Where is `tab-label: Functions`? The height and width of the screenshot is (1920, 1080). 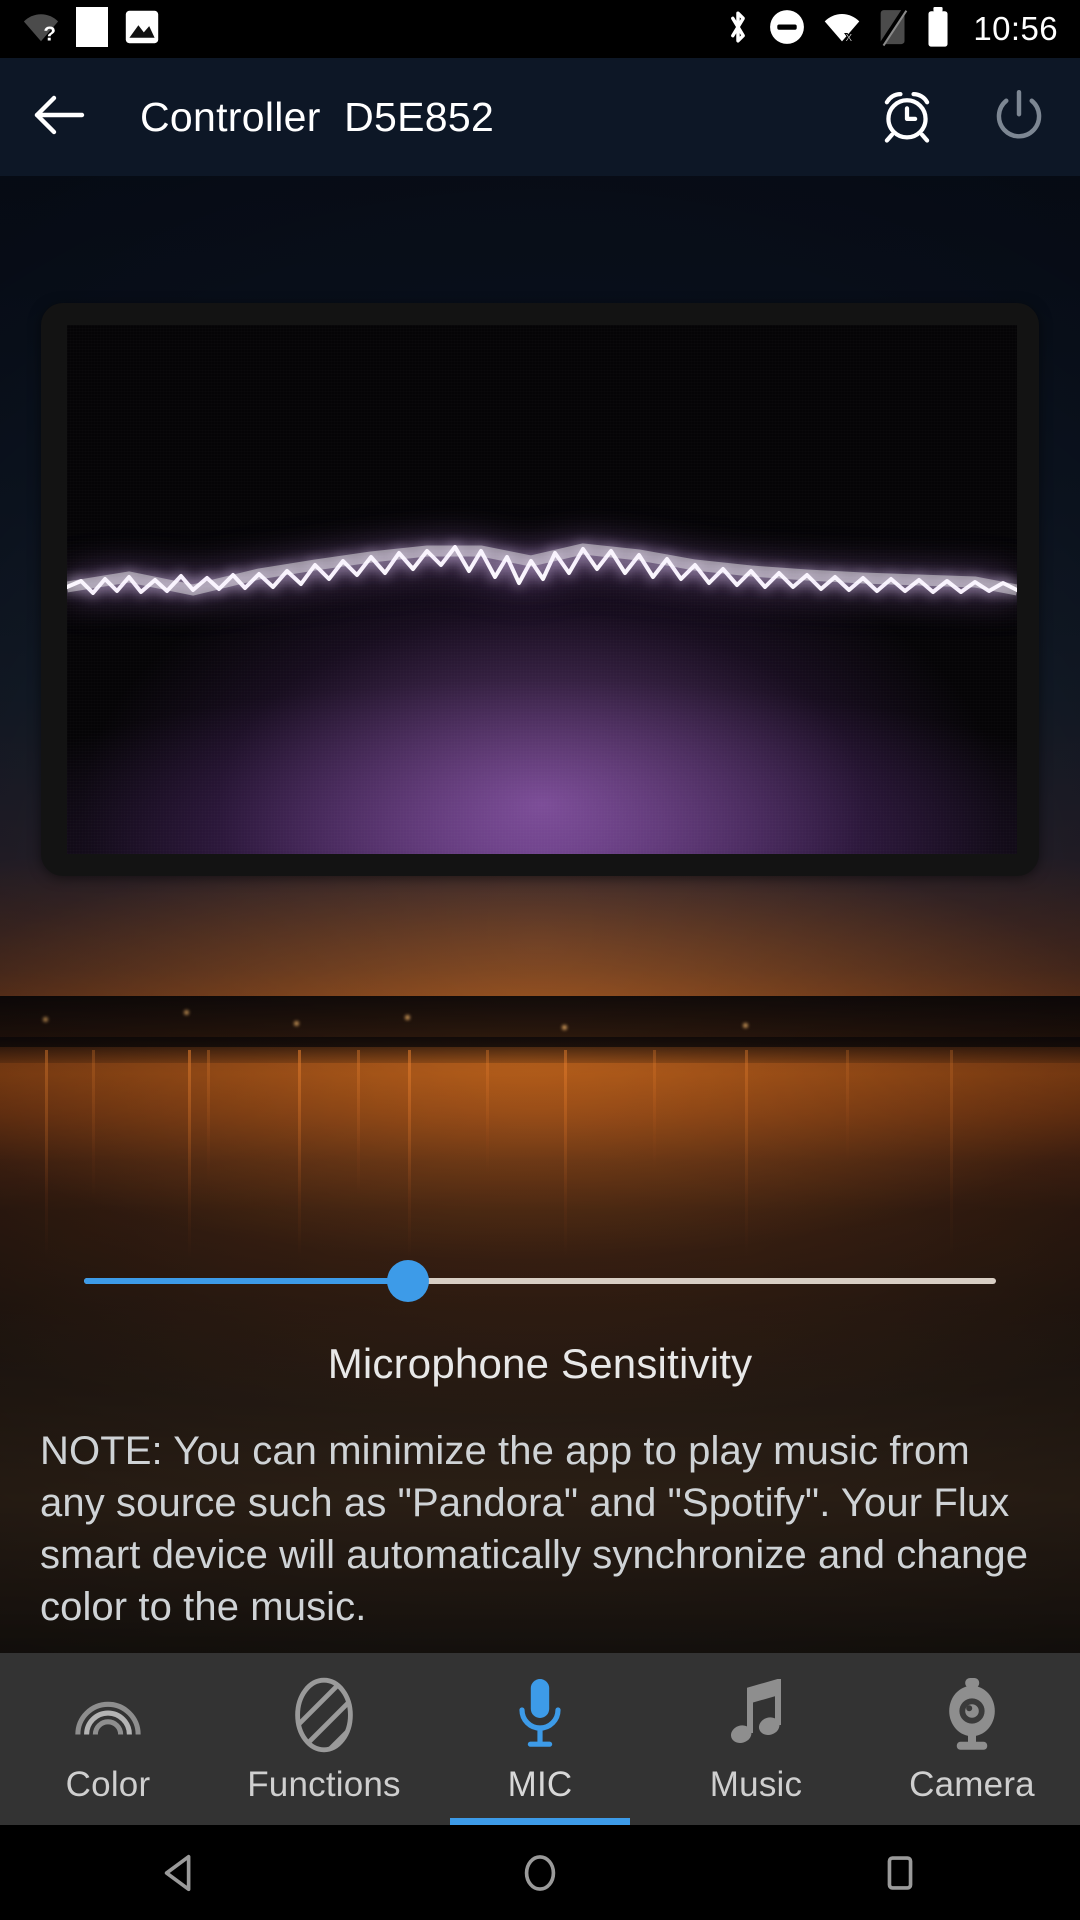
tab-label: Functions is located at coordinates (324, 1784).